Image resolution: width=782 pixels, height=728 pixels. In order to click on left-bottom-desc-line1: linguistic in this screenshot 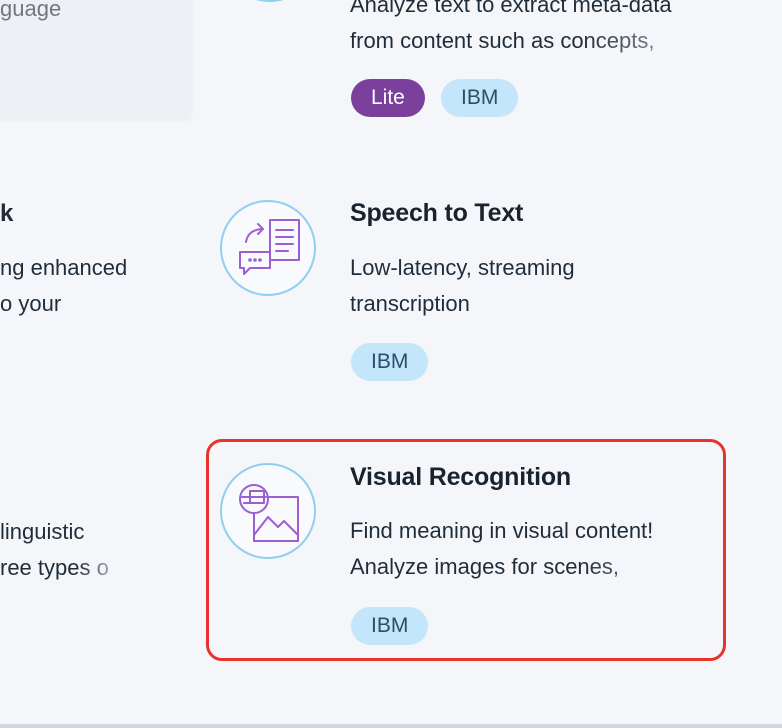, I will do `click(42, 531)`.